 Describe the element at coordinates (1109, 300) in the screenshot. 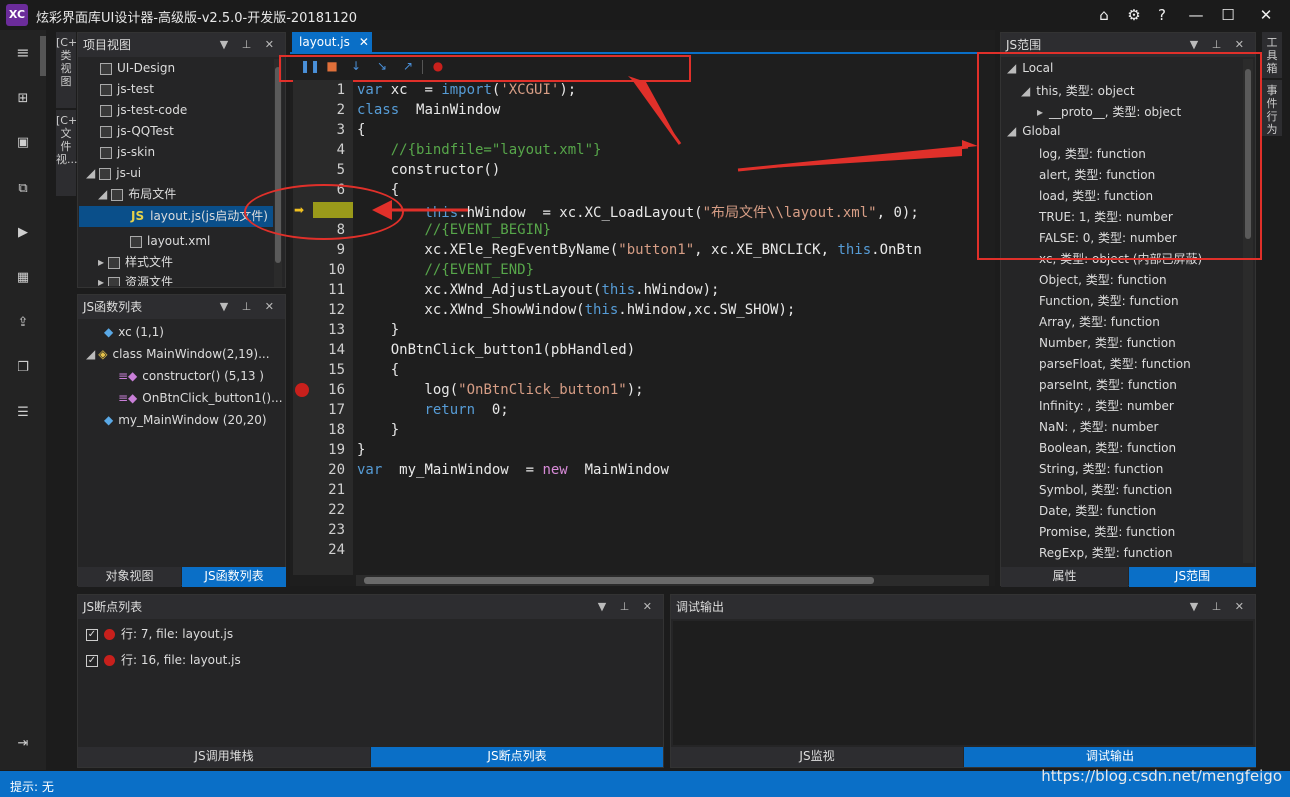

I see `scope-item: Function, 类型: function` at that location.